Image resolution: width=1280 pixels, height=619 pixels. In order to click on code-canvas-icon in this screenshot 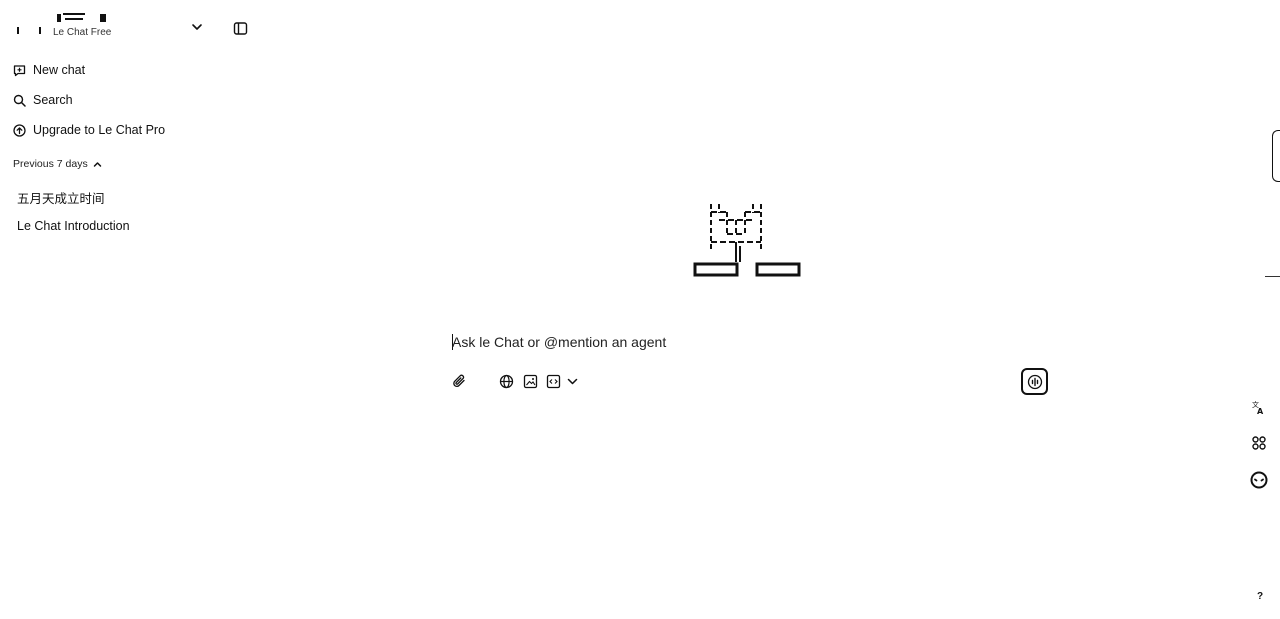, I will do `click(553, 381)`.